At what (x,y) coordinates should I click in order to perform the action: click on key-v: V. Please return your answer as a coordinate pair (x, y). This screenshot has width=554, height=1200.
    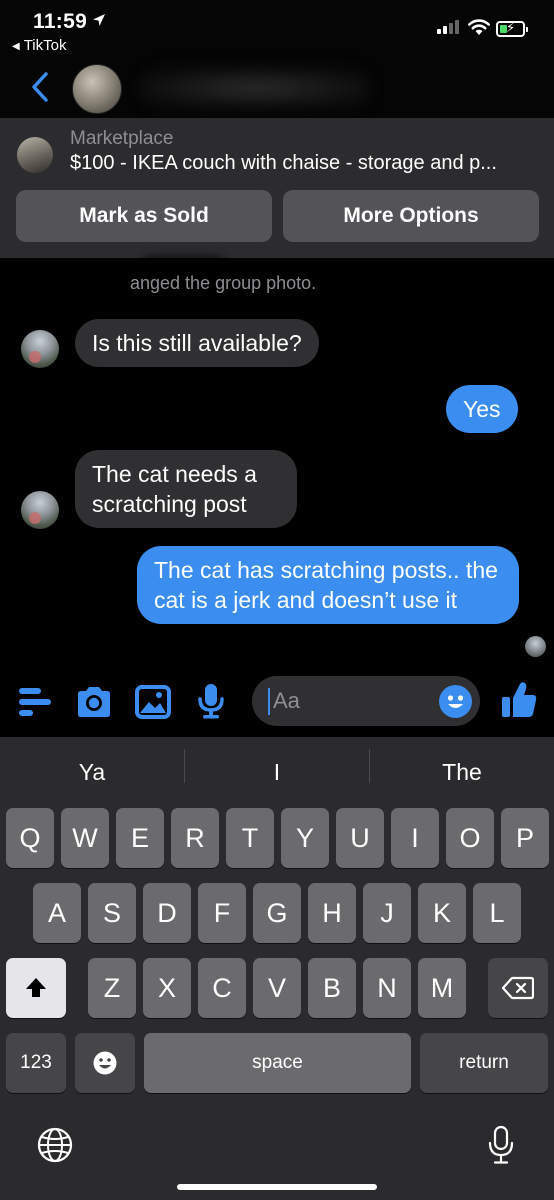
    Looking at the image, I should click on (277, 988).